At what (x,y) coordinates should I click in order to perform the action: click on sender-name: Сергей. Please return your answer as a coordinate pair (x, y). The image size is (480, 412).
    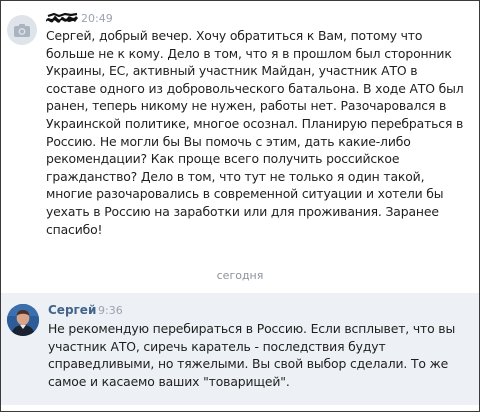
    Looking at the image, I should click on (72, 310).